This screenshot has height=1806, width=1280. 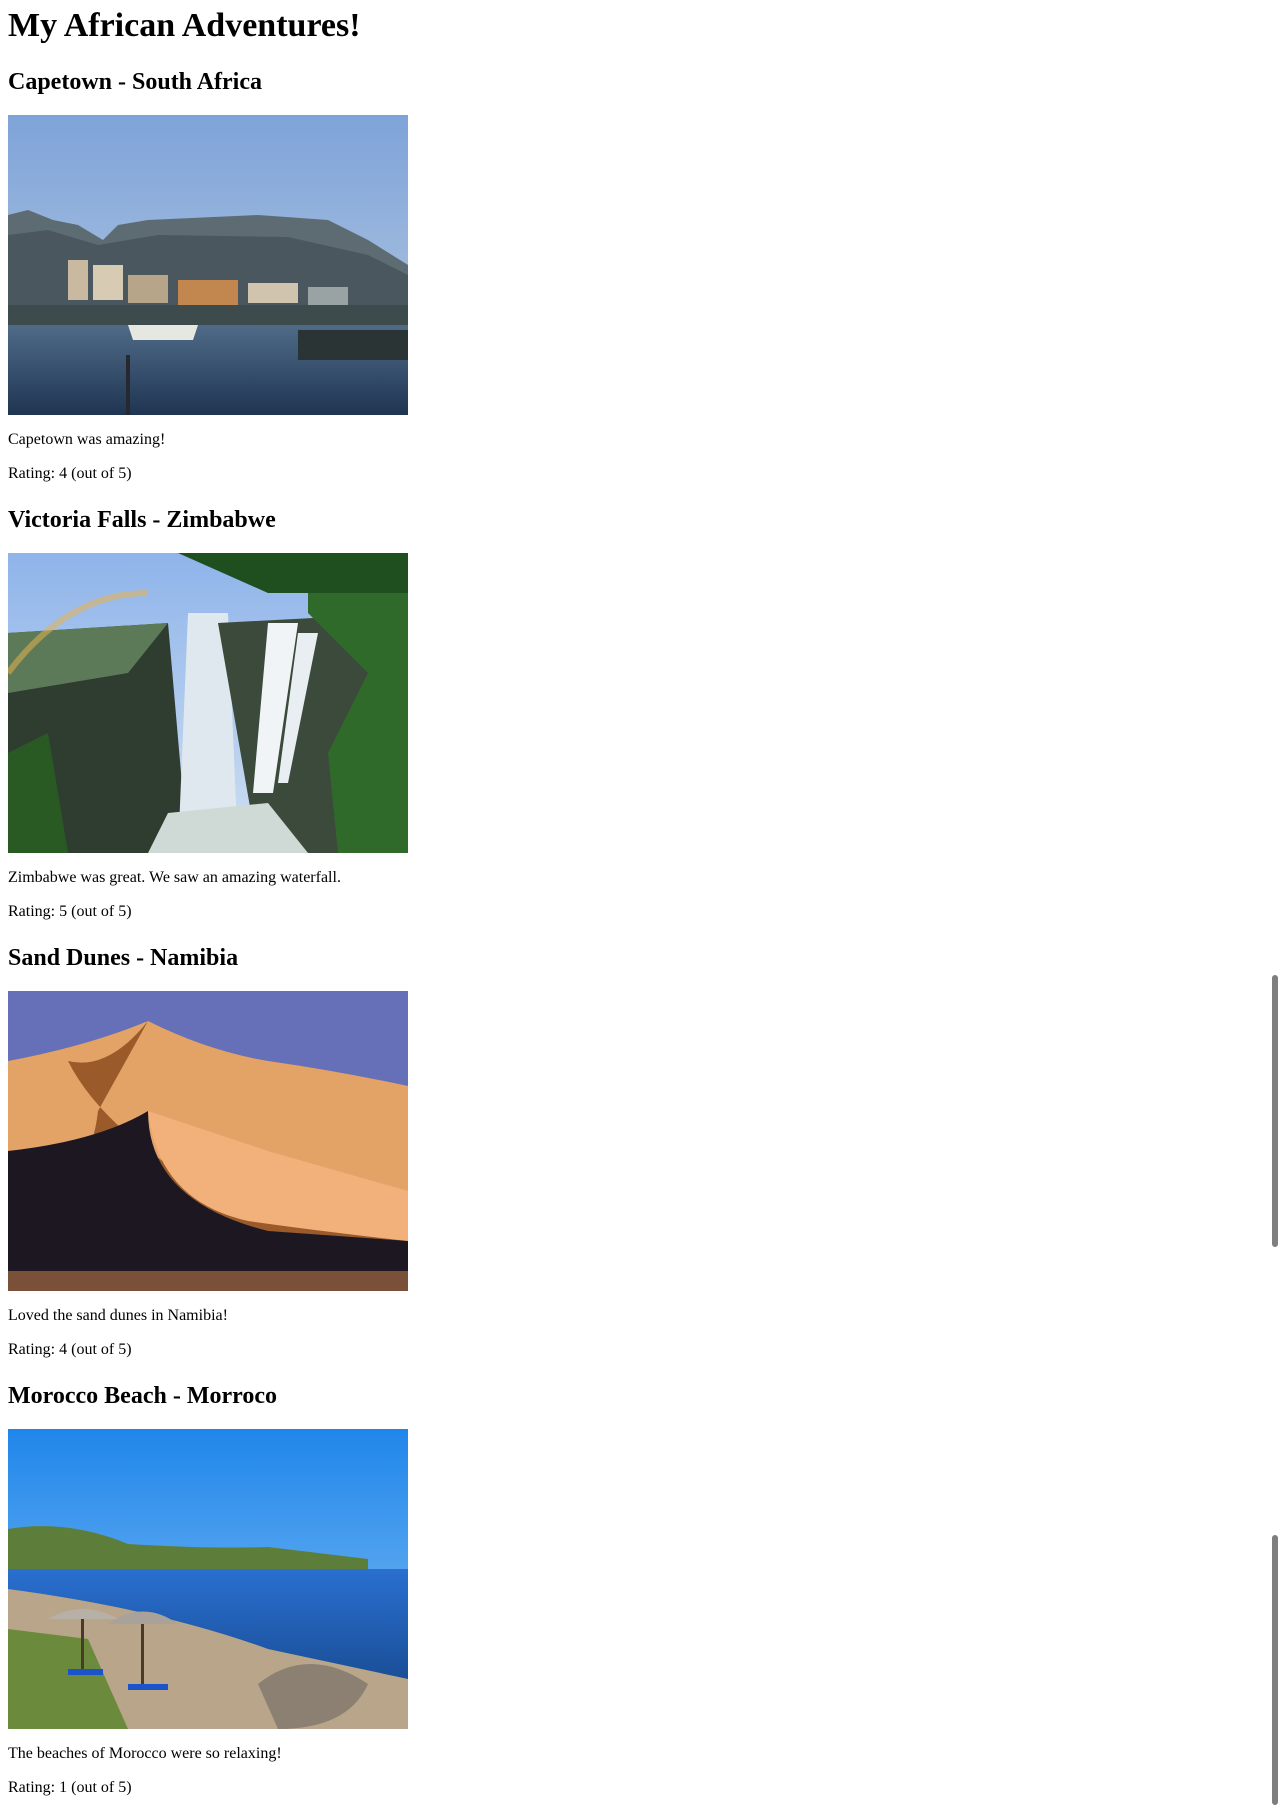 I want to click on capetown-image, so click(x=208, y=265).